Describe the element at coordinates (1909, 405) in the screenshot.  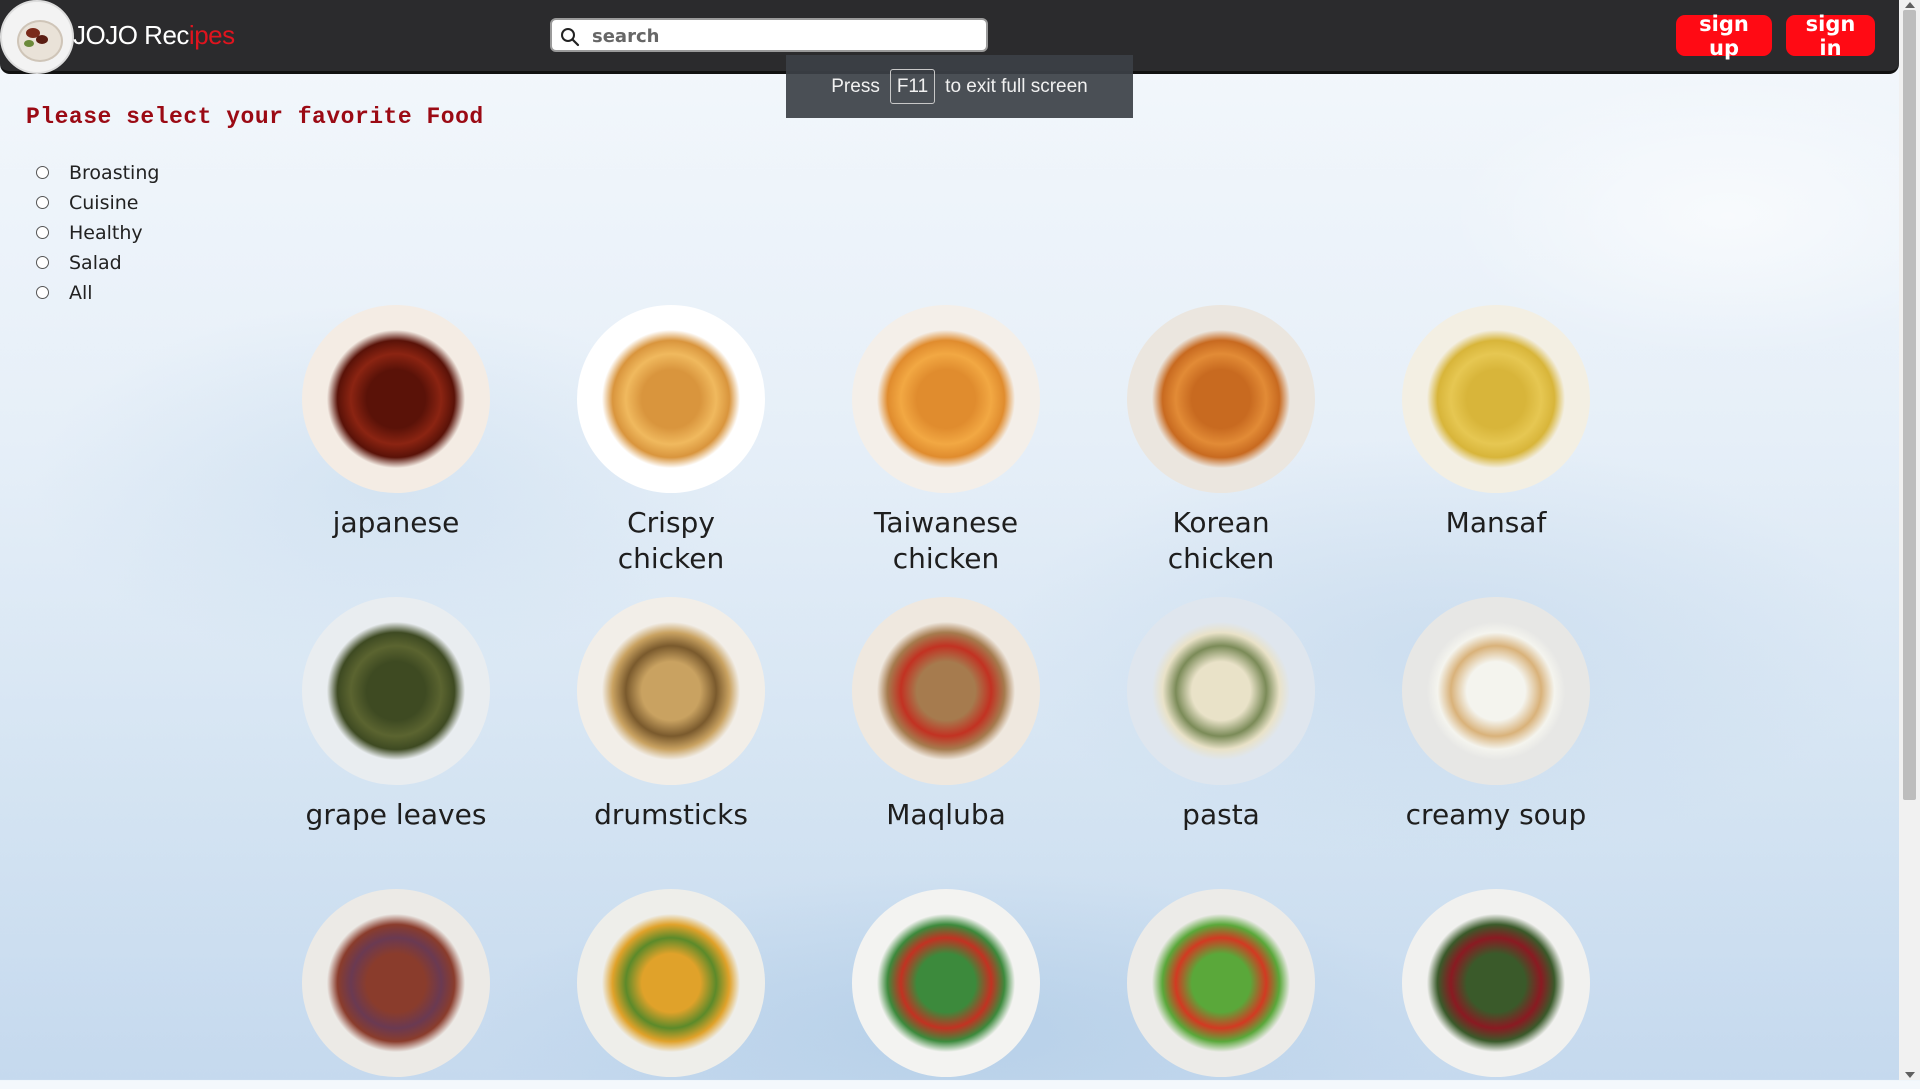
I see `scrollbar-thumb` at that location.